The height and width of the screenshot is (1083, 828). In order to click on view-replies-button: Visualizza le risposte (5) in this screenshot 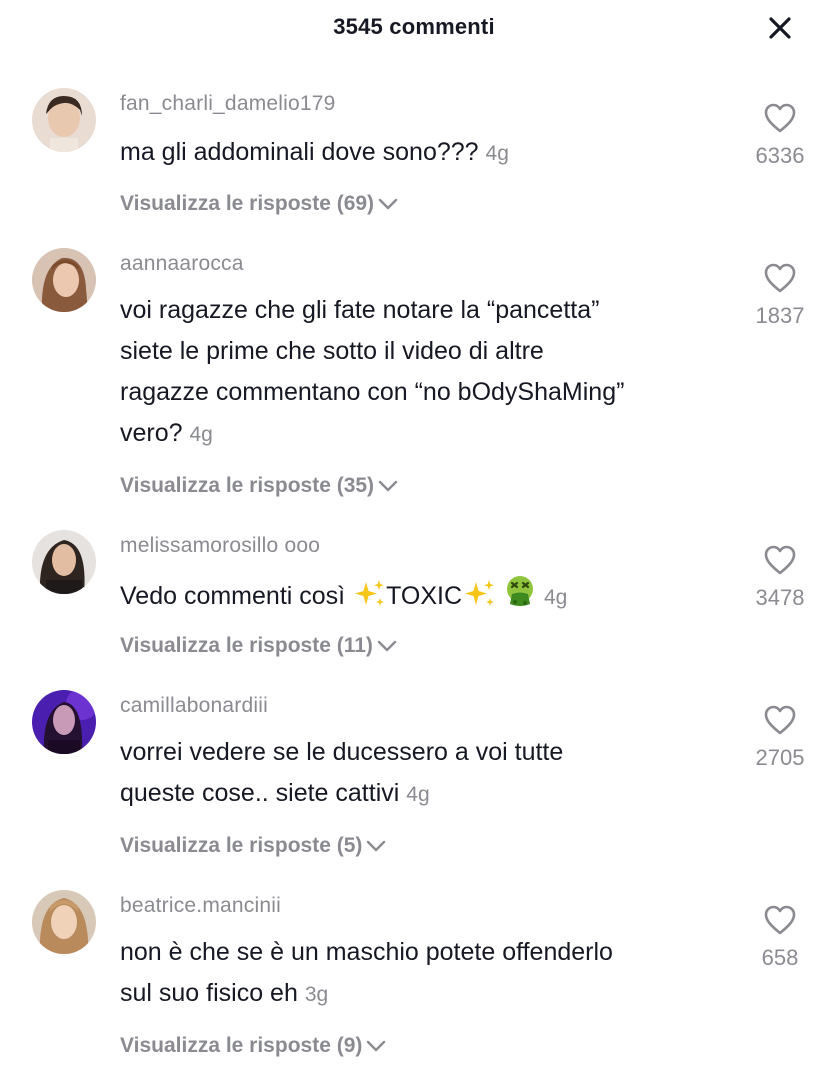, I will do `click(253, 846)`.